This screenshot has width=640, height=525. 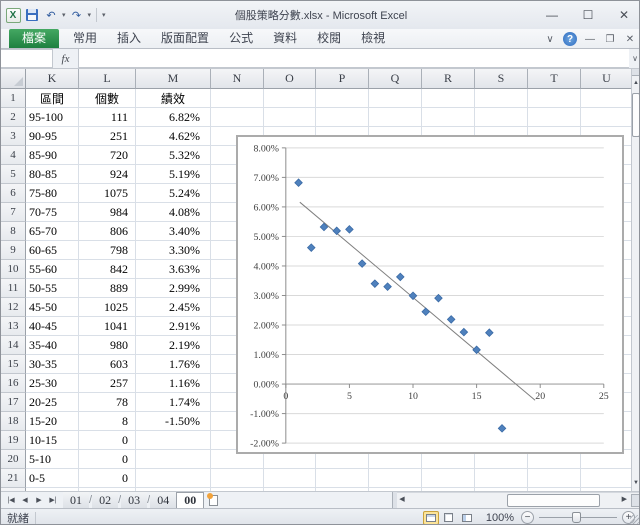 I want to click on row-number: 5, so click(x=13, y=174).